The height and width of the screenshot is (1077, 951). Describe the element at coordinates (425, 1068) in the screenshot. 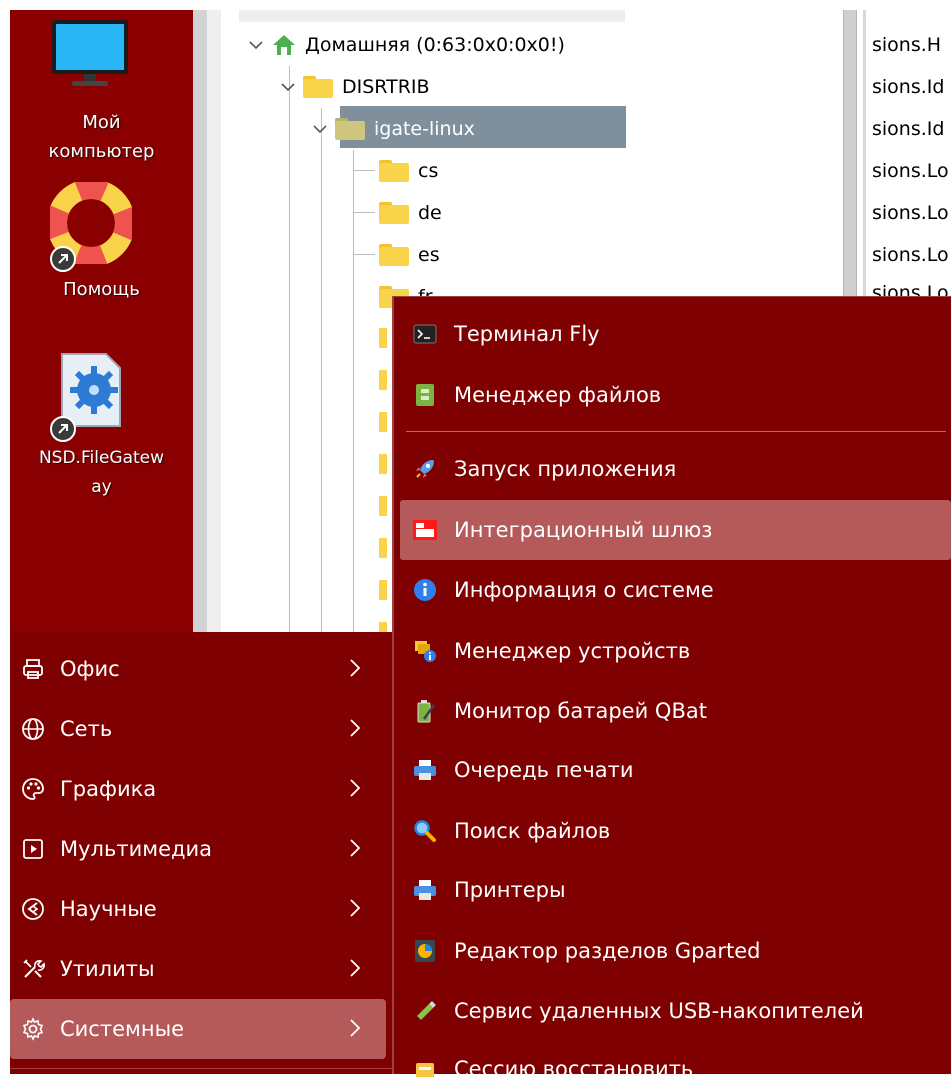

I see `session-icon` at that location.